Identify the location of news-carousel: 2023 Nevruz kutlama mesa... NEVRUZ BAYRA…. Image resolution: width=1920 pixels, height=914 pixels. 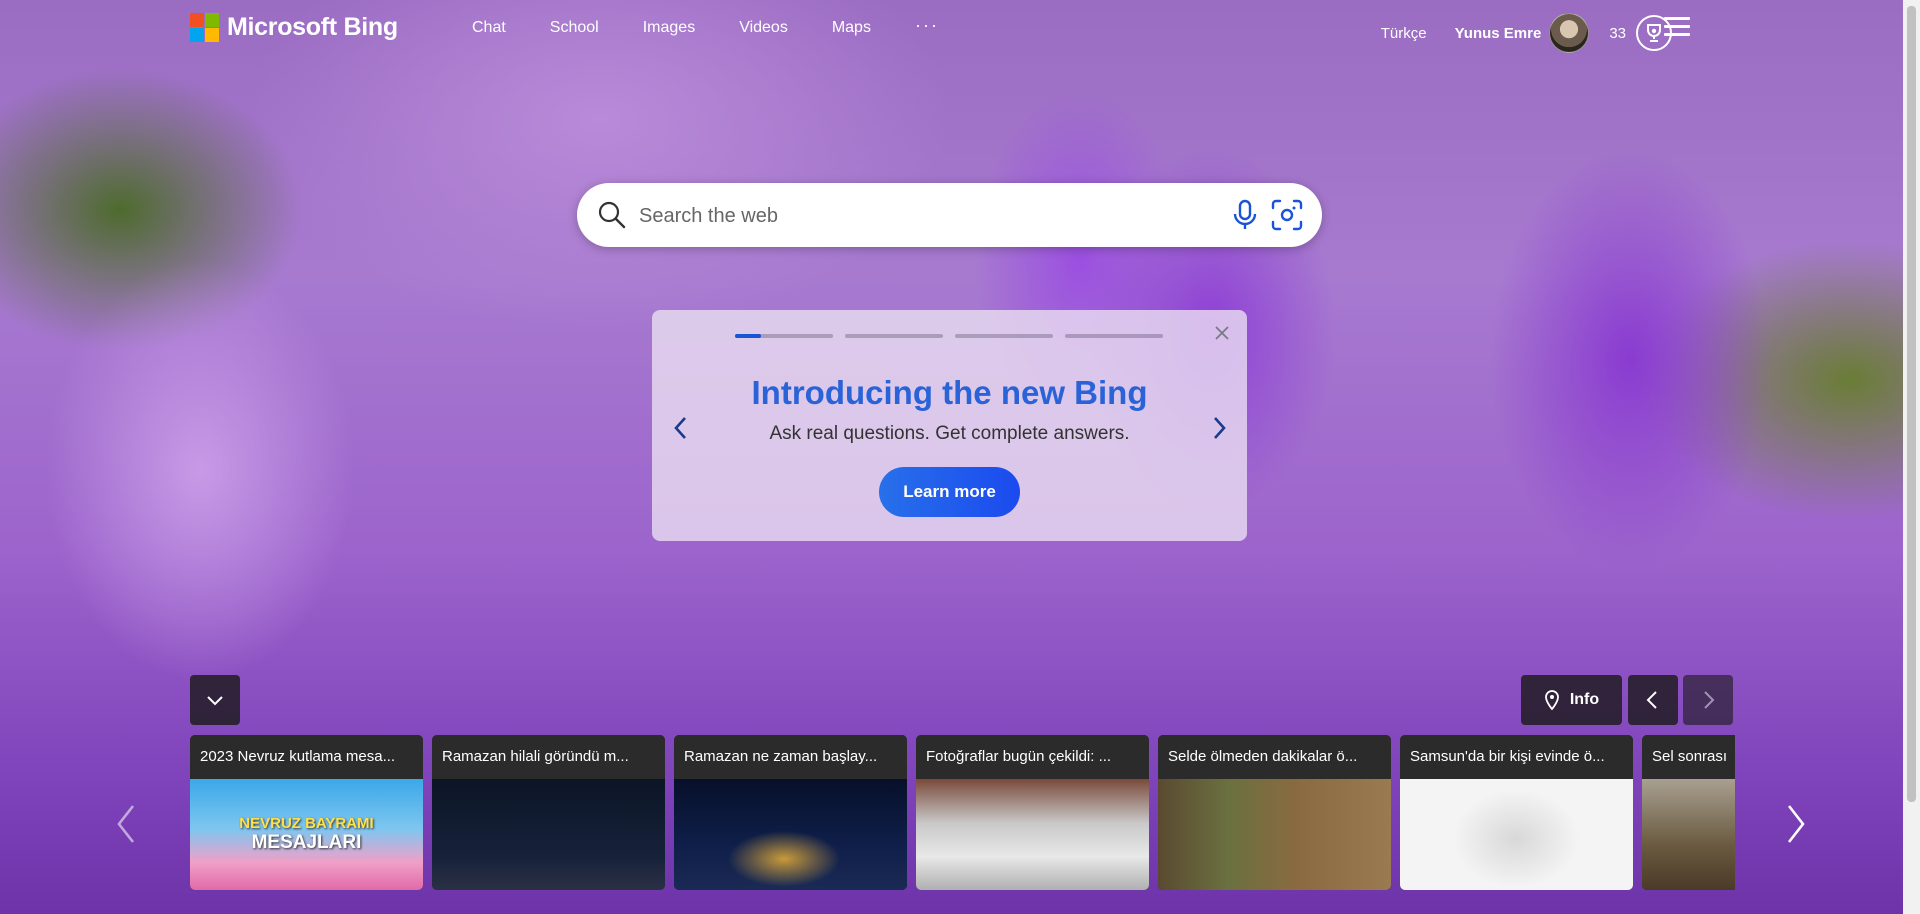
(962, 812).